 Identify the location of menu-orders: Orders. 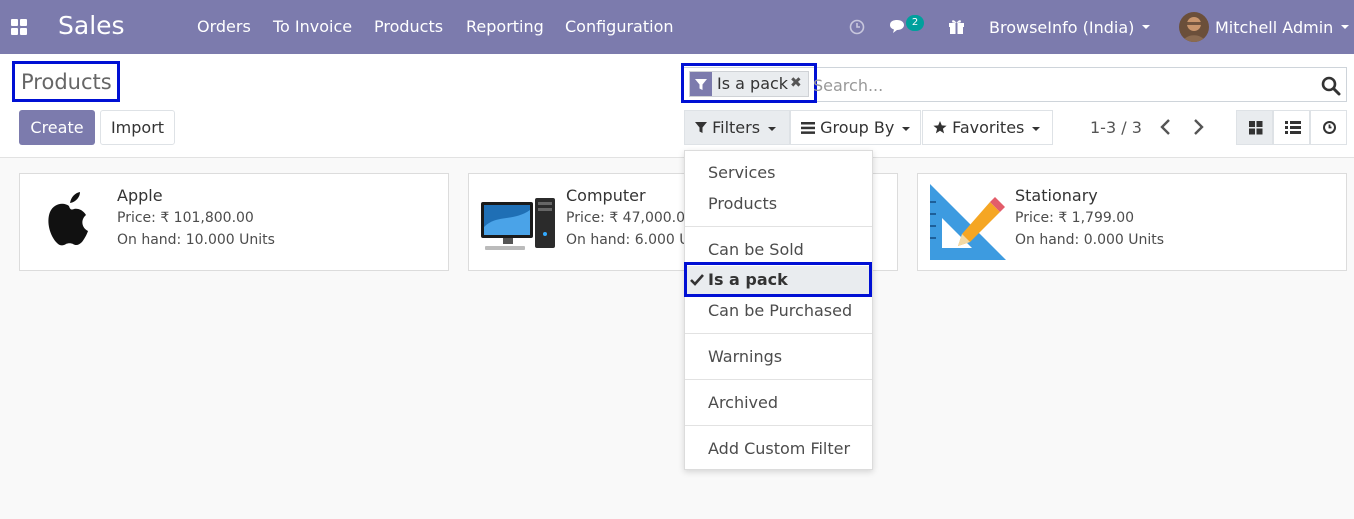
(224, 26).